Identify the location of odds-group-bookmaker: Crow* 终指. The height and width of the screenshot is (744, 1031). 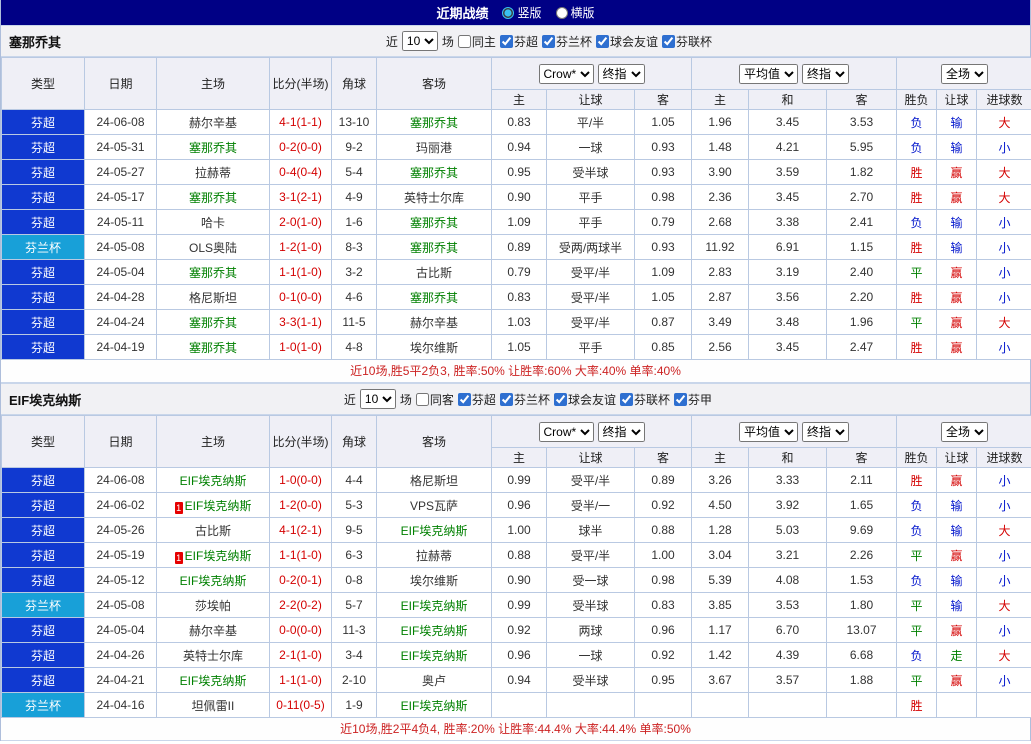
(591, 73).